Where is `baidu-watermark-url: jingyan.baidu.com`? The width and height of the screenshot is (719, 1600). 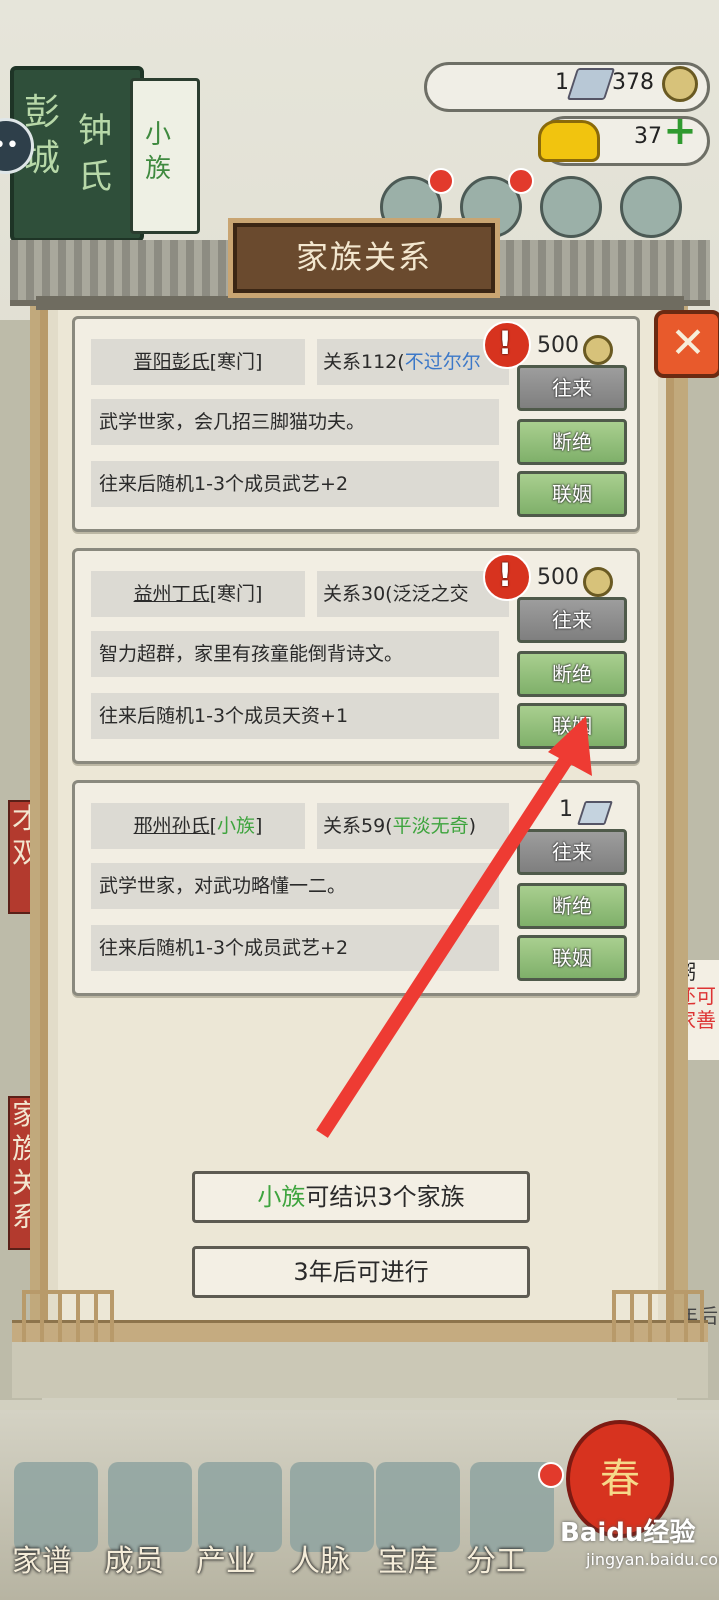 baidu-watermark-url: jingyan.baidu.com is located at coordinates (652, 1559).